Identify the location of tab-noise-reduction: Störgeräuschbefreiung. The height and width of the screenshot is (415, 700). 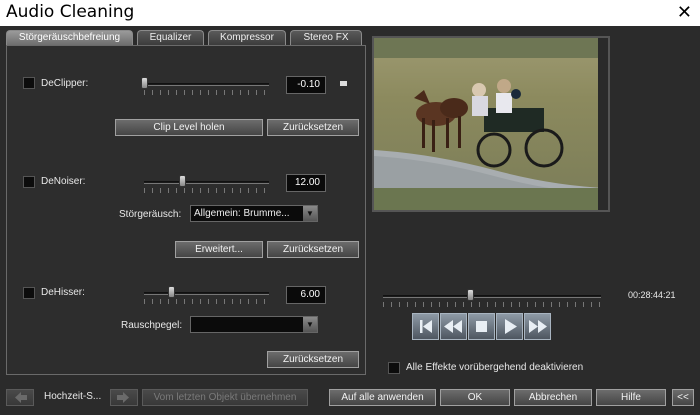
(69, 37).